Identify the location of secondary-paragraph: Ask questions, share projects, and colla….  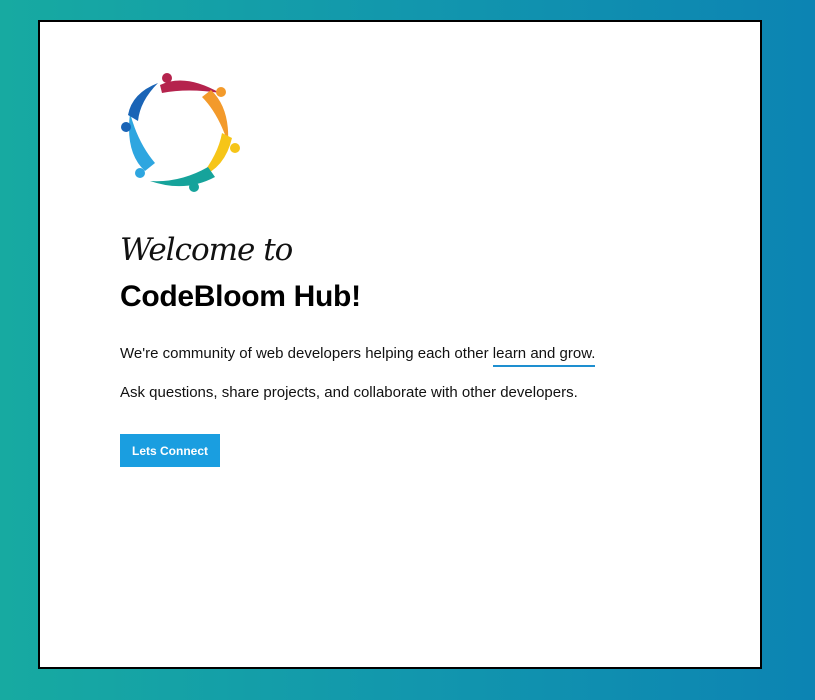
(349, 392).